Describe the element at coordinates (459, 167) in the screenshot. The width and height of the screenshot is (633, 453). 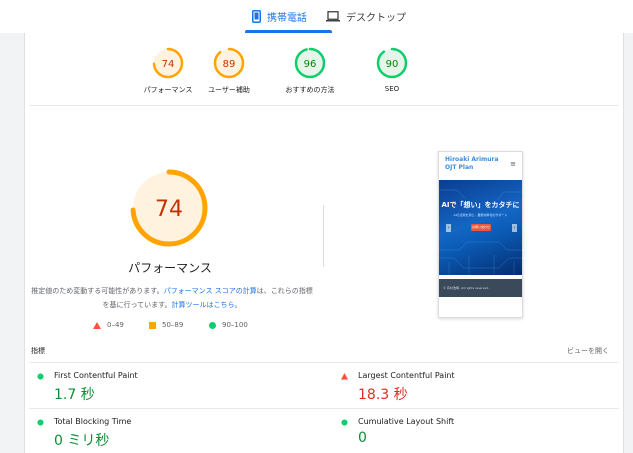
I see `preview-site-title-2: OJT Plan` at that location.